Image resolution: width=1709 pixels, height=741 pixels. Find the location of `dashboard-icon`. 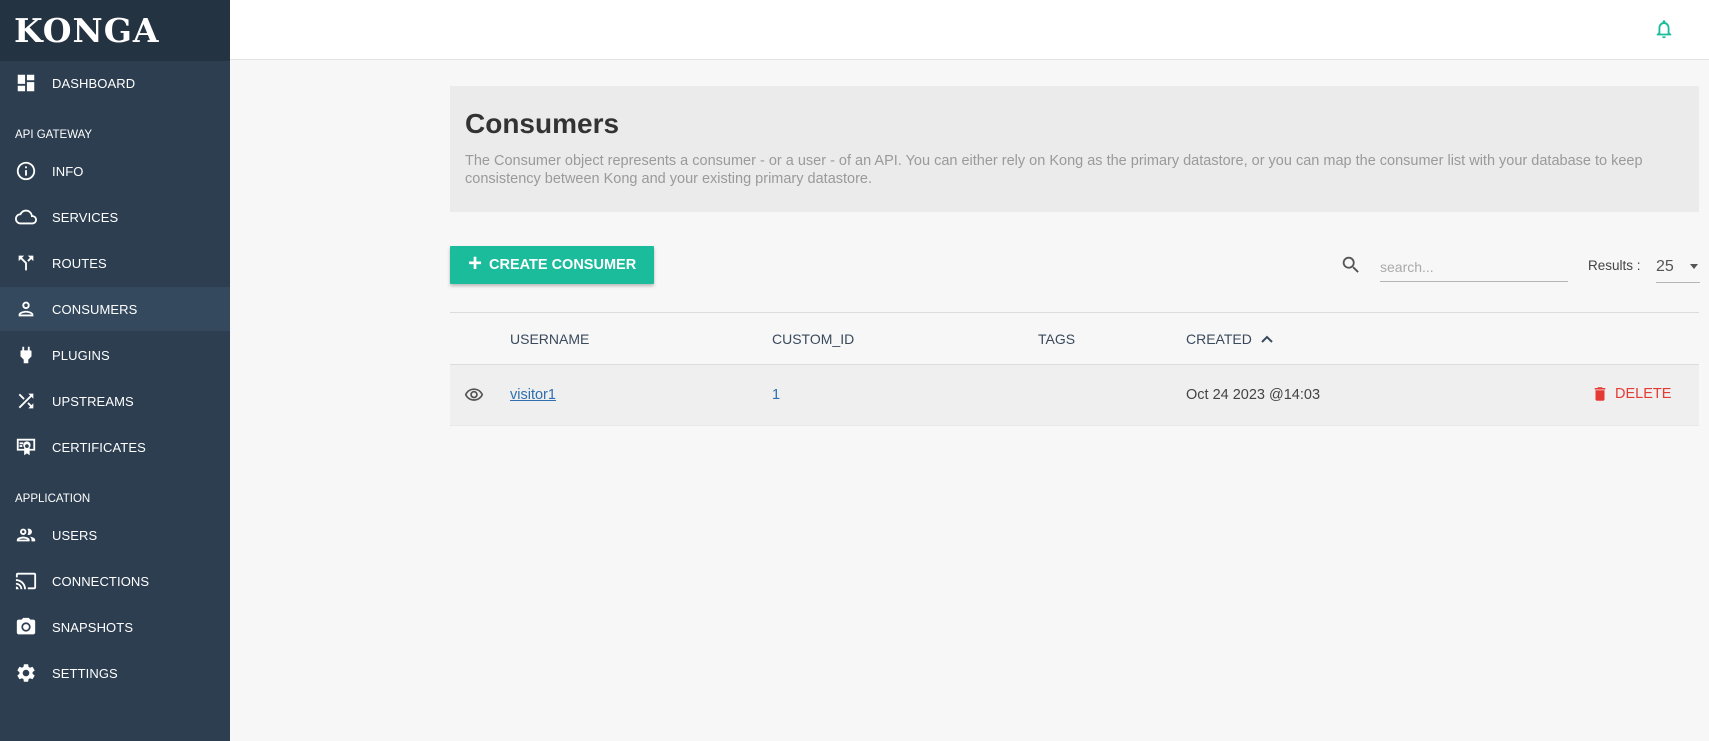

dashboard-icon is located at coordinates (26, 83).